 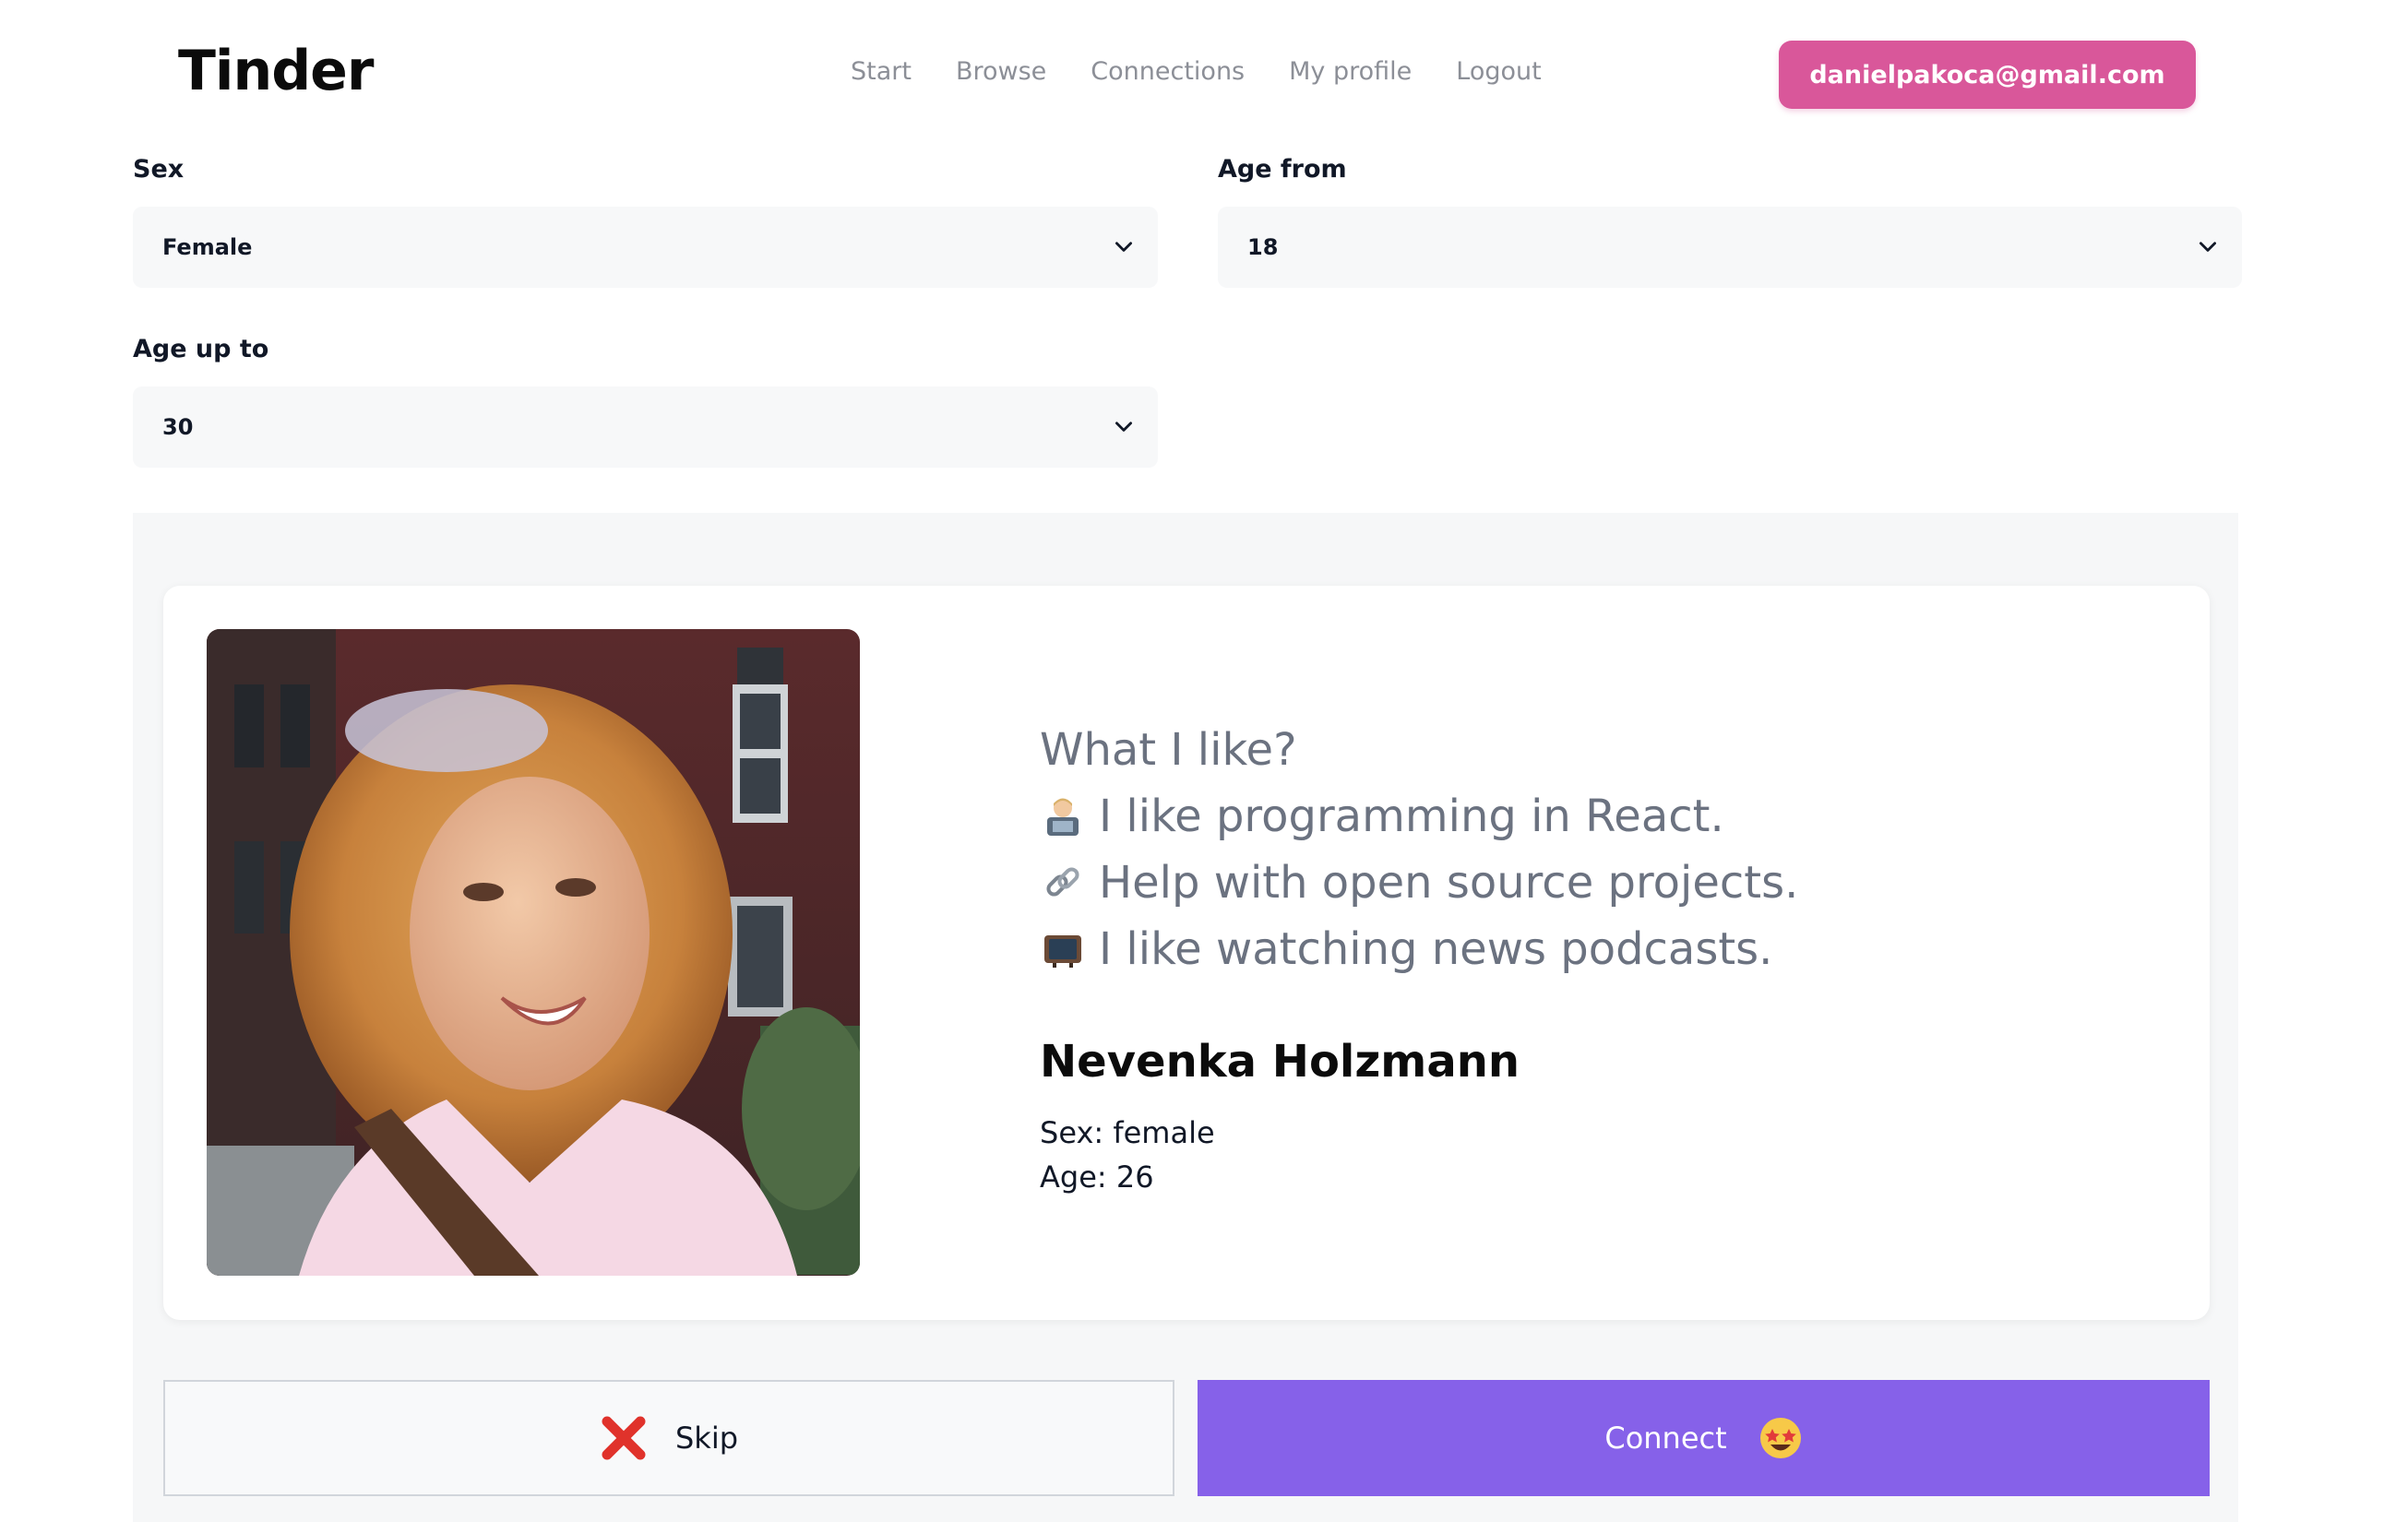 I want to click on age-from-label: Age from, so click(x=1282, y=169).